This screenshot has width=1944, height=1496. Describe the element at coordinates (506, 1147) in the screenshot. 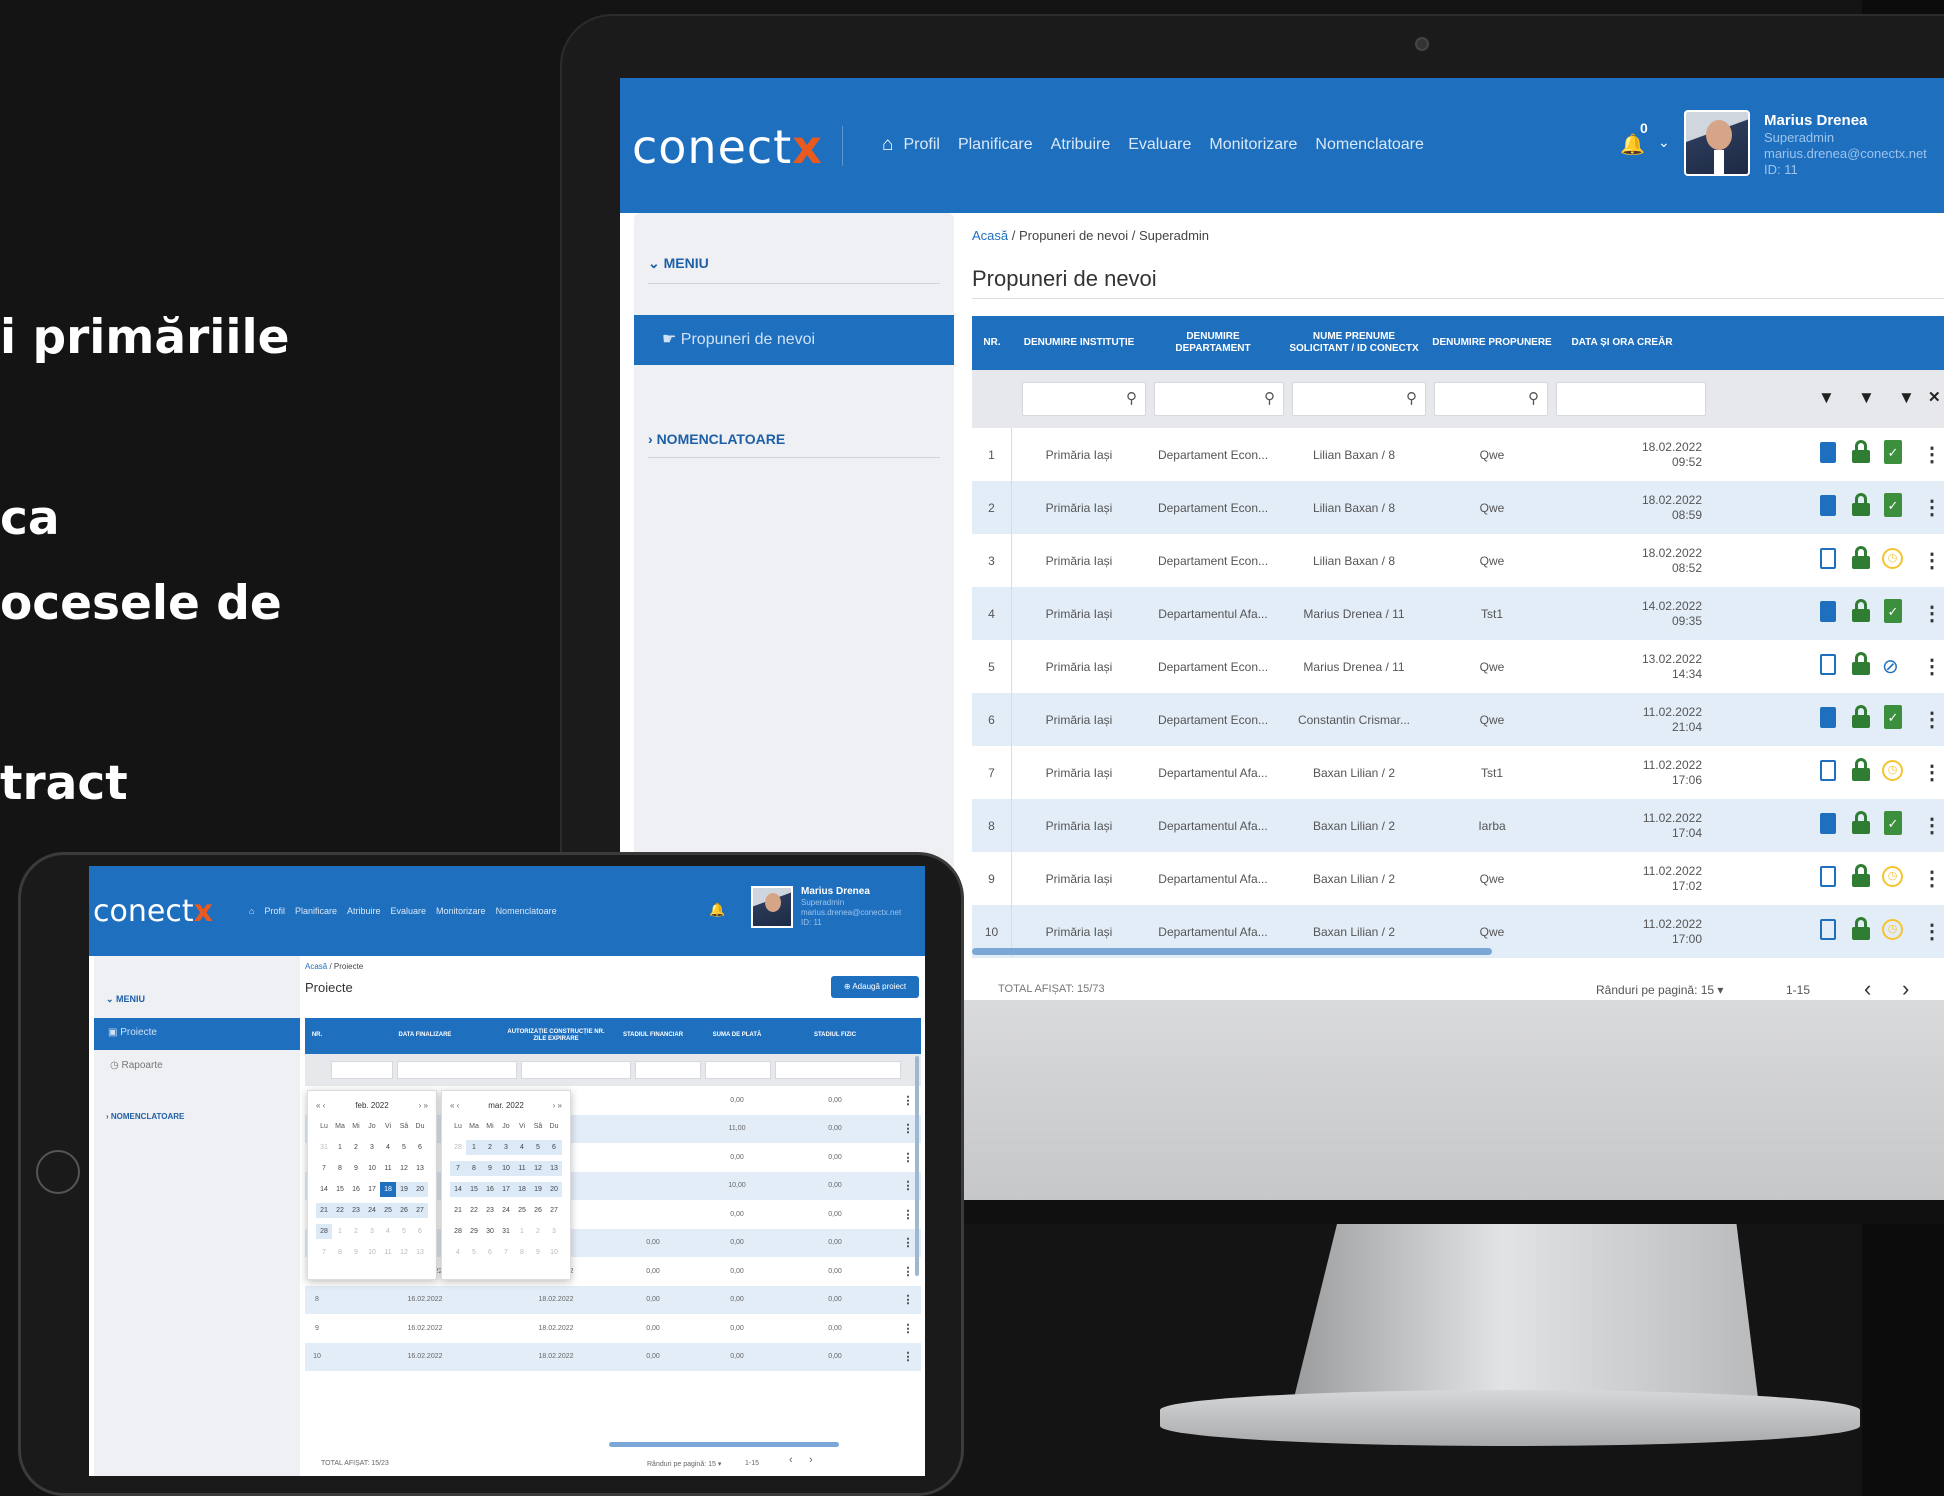

I see `calendar-day: 3` at that location.